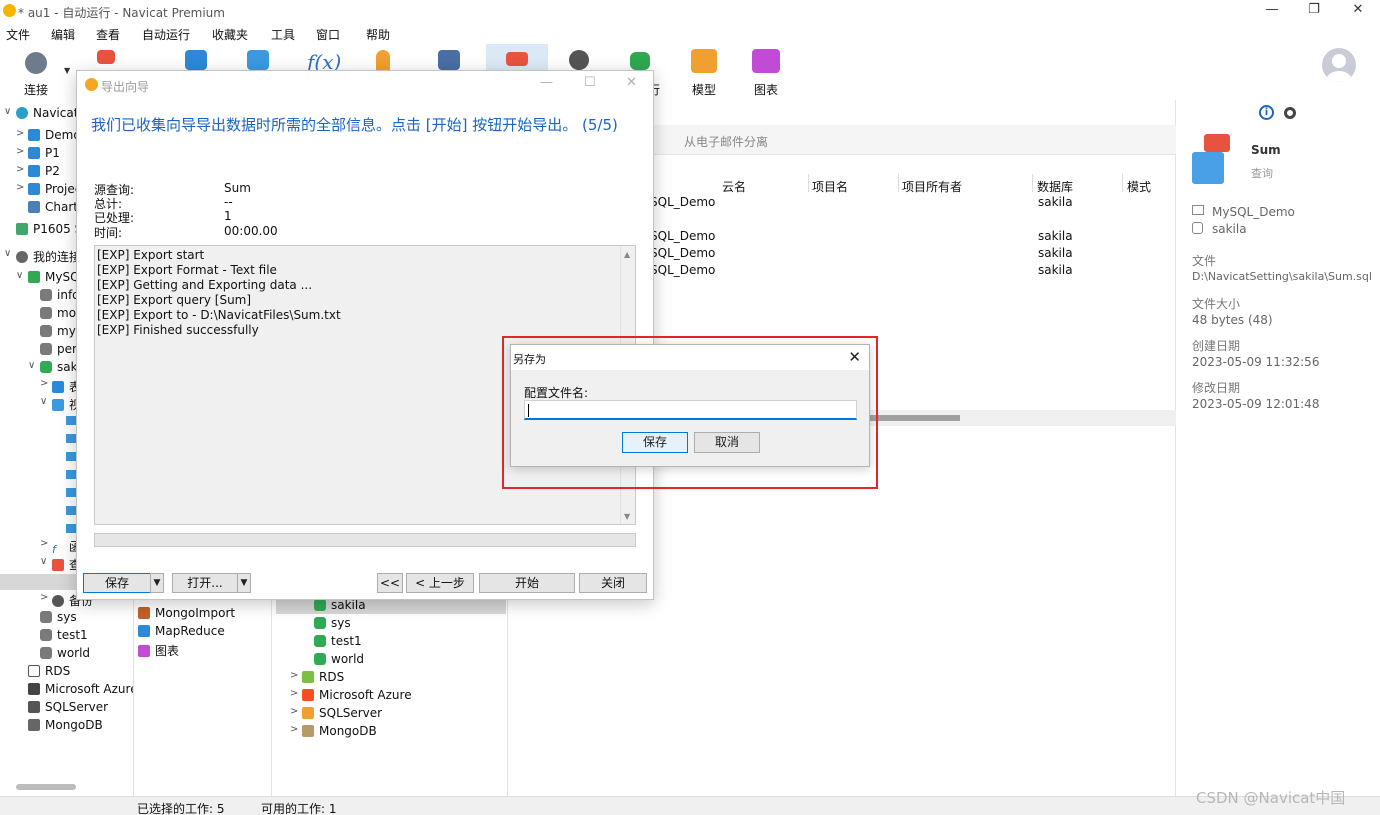 The image size is (1380, 815). Describe the element at coordinates (181, 633) in the screenshot. I see `object-item: MapReduce` at that location.